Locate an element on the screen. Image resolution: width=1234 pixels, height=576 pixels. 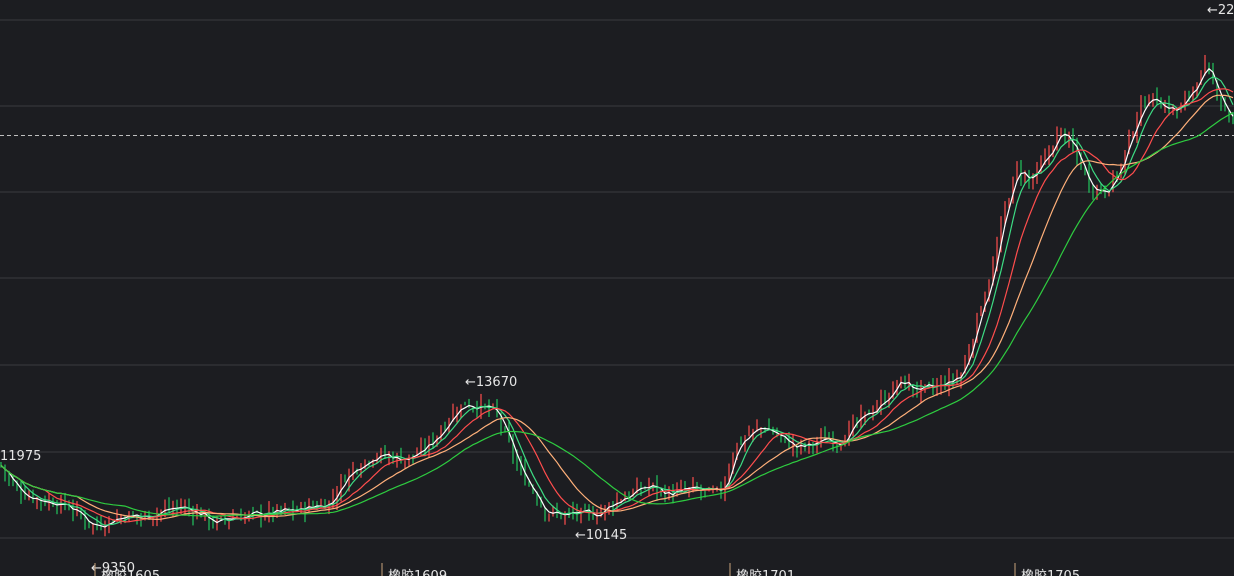
x-tick-label: 橡胶1701 is located at coordinates (765, 572).